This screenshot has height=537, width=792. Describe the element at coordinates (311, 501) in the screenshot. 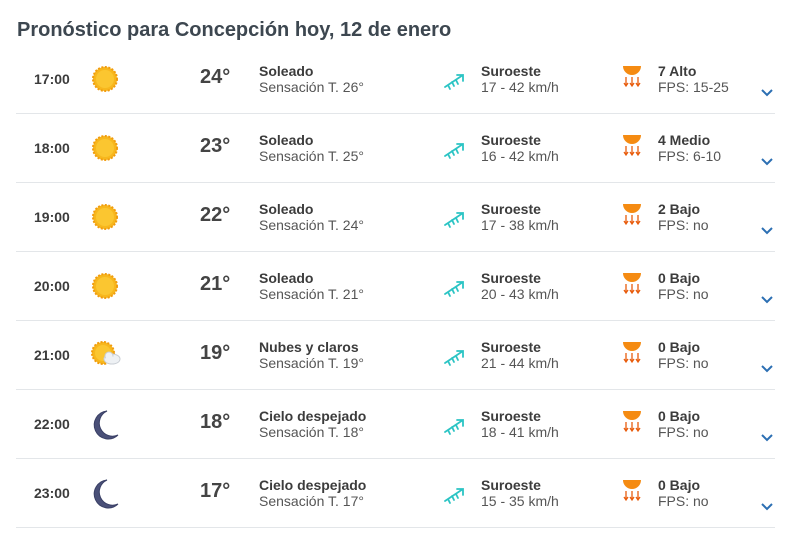

I see `feels-like: Sensación T. 17°` at that location.